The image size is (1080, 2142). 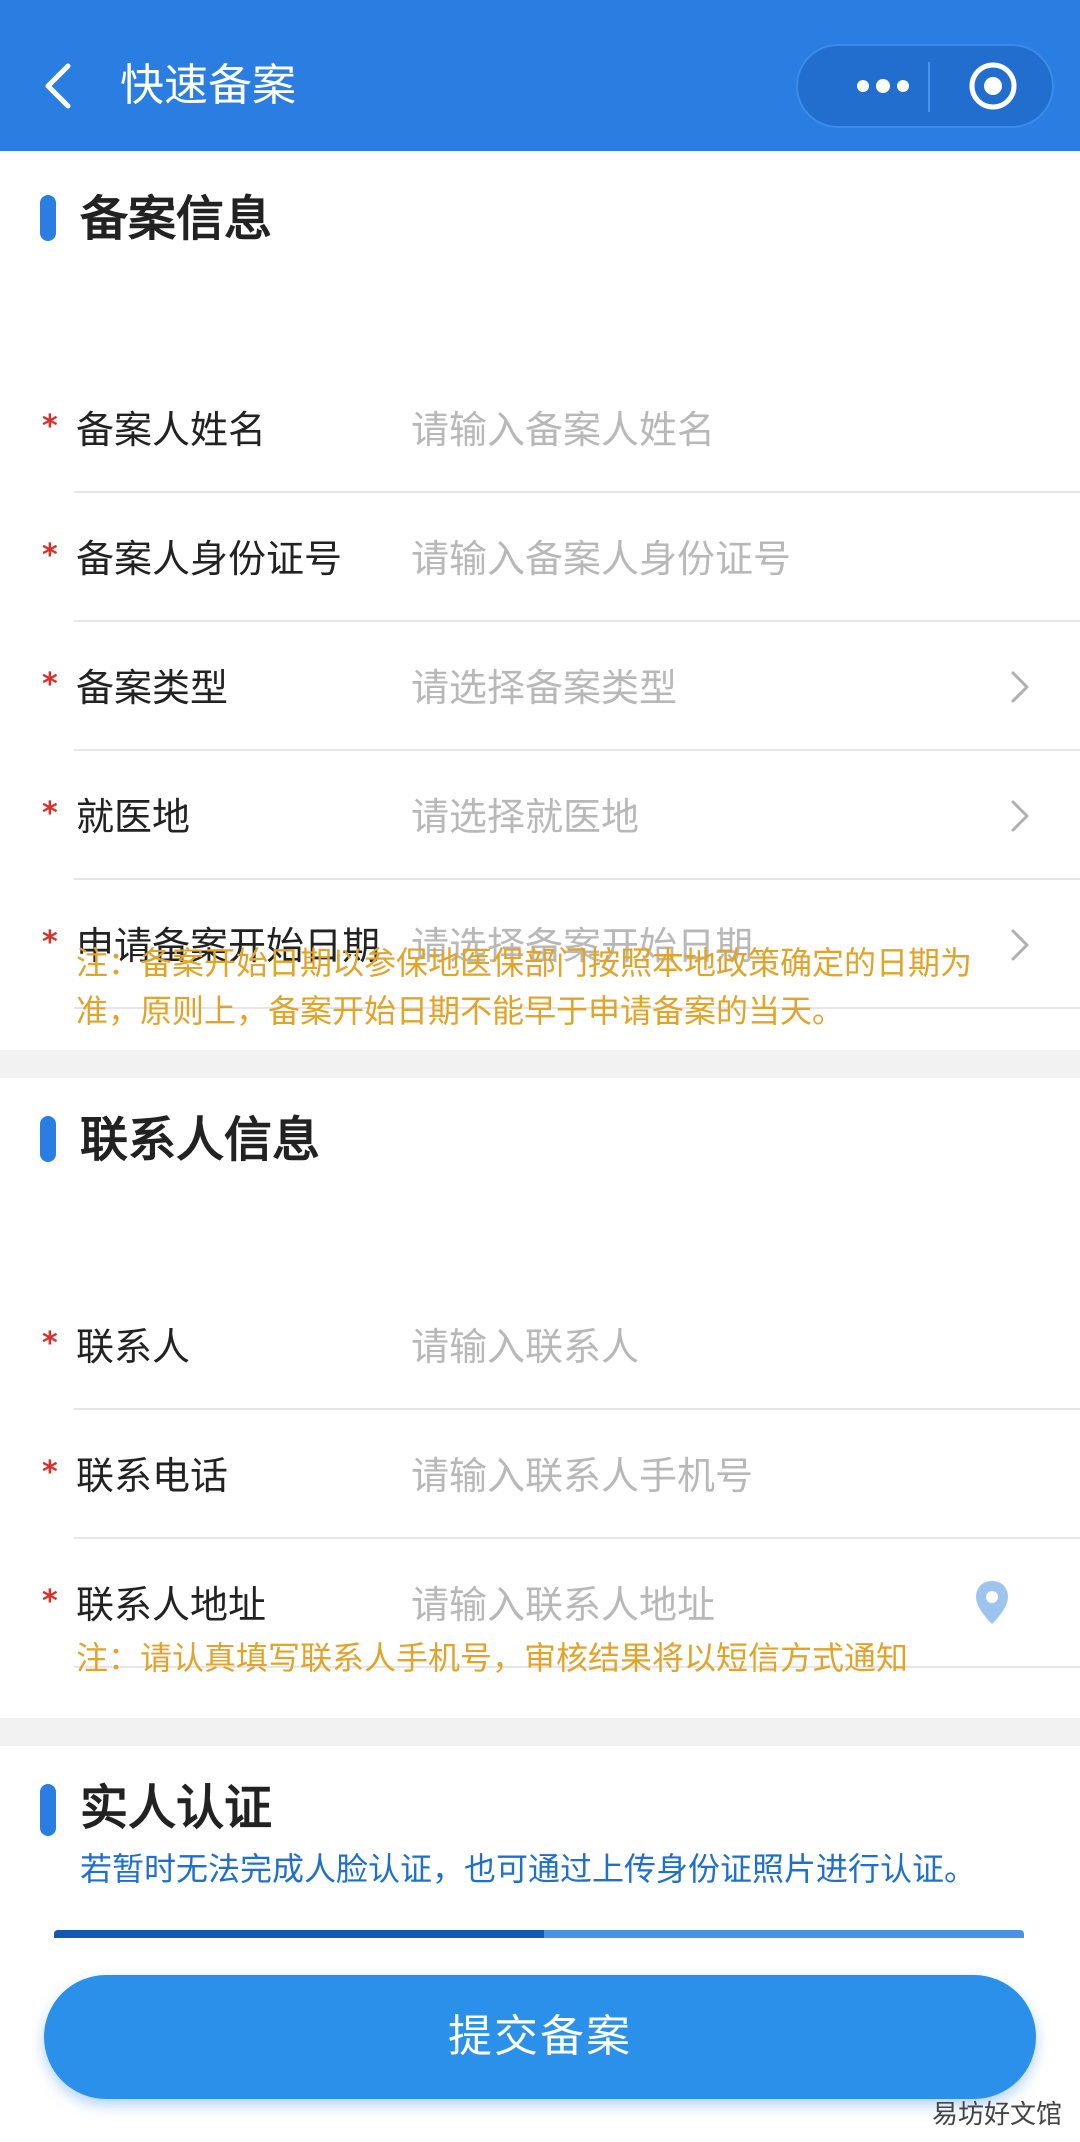 I want to click on section-title: 联系人信息, so click(x=200, y=1140).